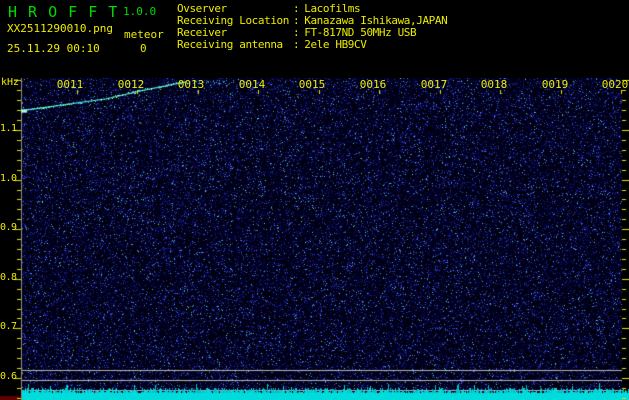 The width and height of the screenshot is (629, 400). I want to click on observation-timestamp: 25.11.29 00:10, so click(53, 48).